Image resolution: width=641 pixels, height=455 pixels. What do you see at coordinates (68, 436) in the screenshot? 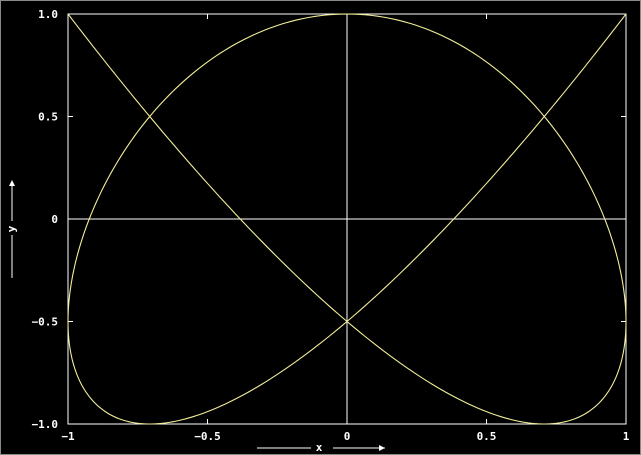
I see `x-tick-label: −1` at bounding box center [68, 436].